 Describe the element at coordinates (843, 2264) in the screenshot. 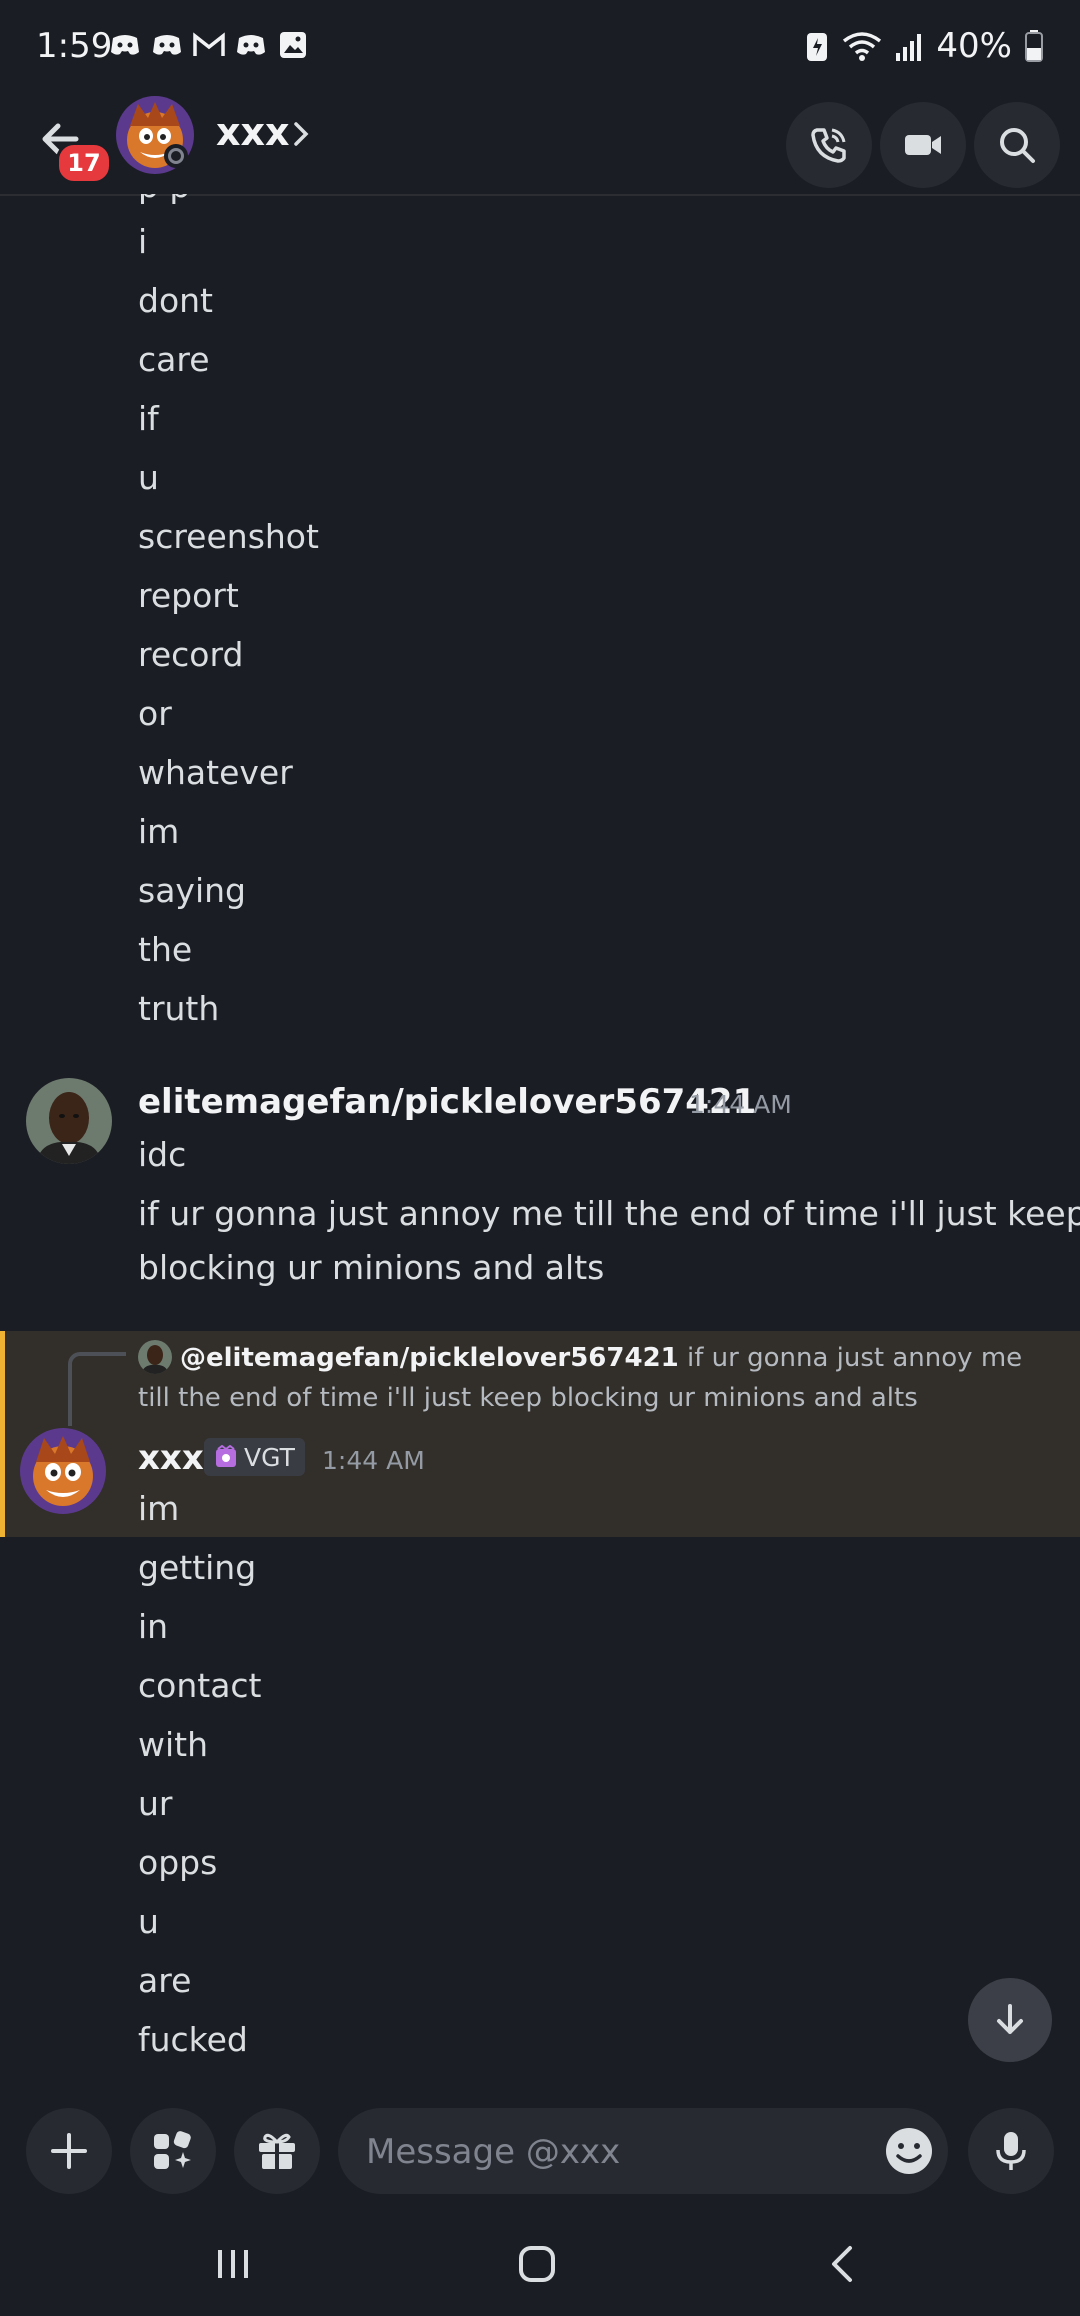

I see `back-nav-icon` at that location.